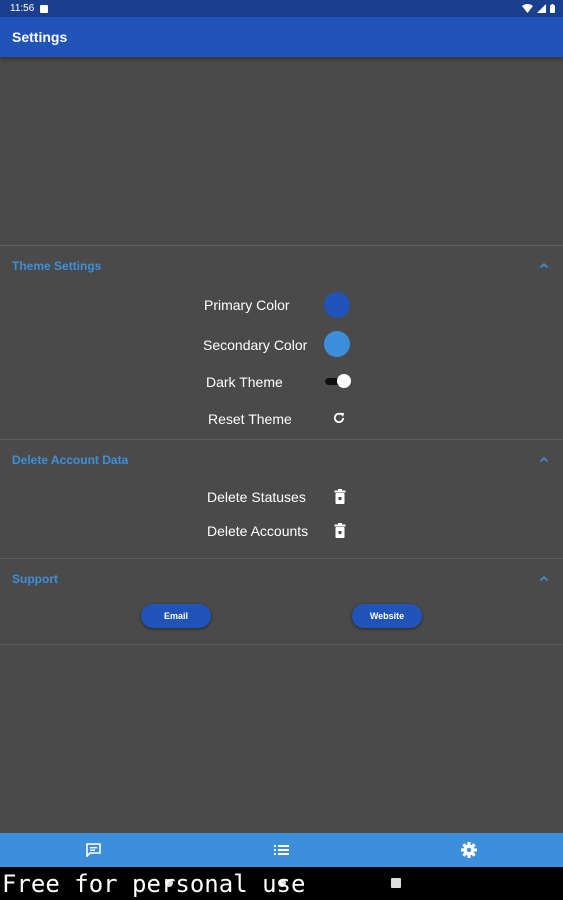 The image size is (563, 900). I want to click on wifi-icon, so click(527, 8).